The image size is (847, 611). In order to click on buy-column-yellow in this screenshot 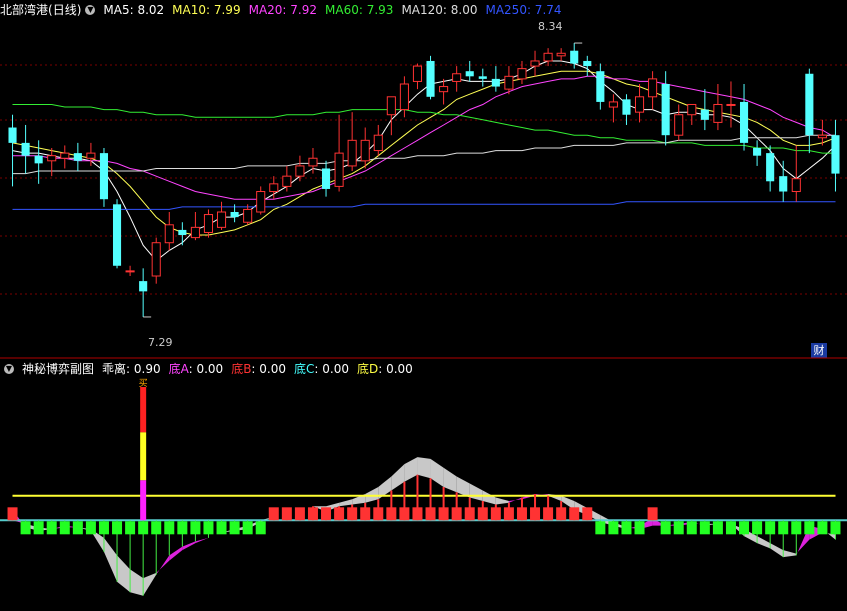, I will do `click(143, 456)`.